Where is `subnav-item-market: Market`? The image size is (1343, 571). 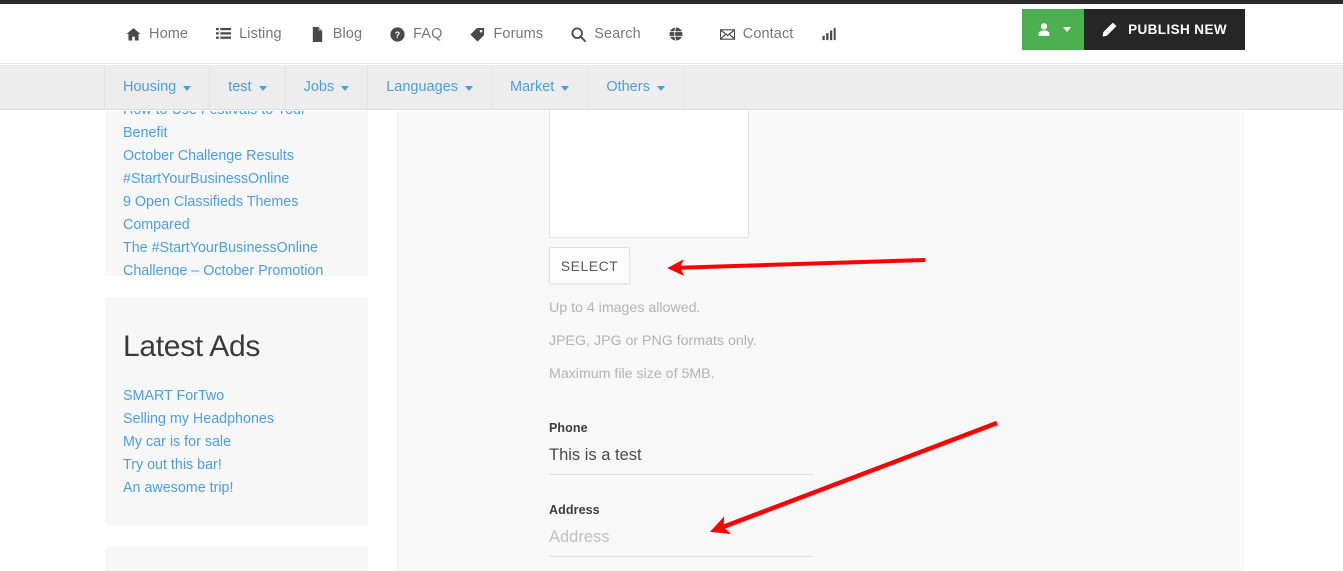 subnav-item-market: Market is located at coordinates (540, 87).